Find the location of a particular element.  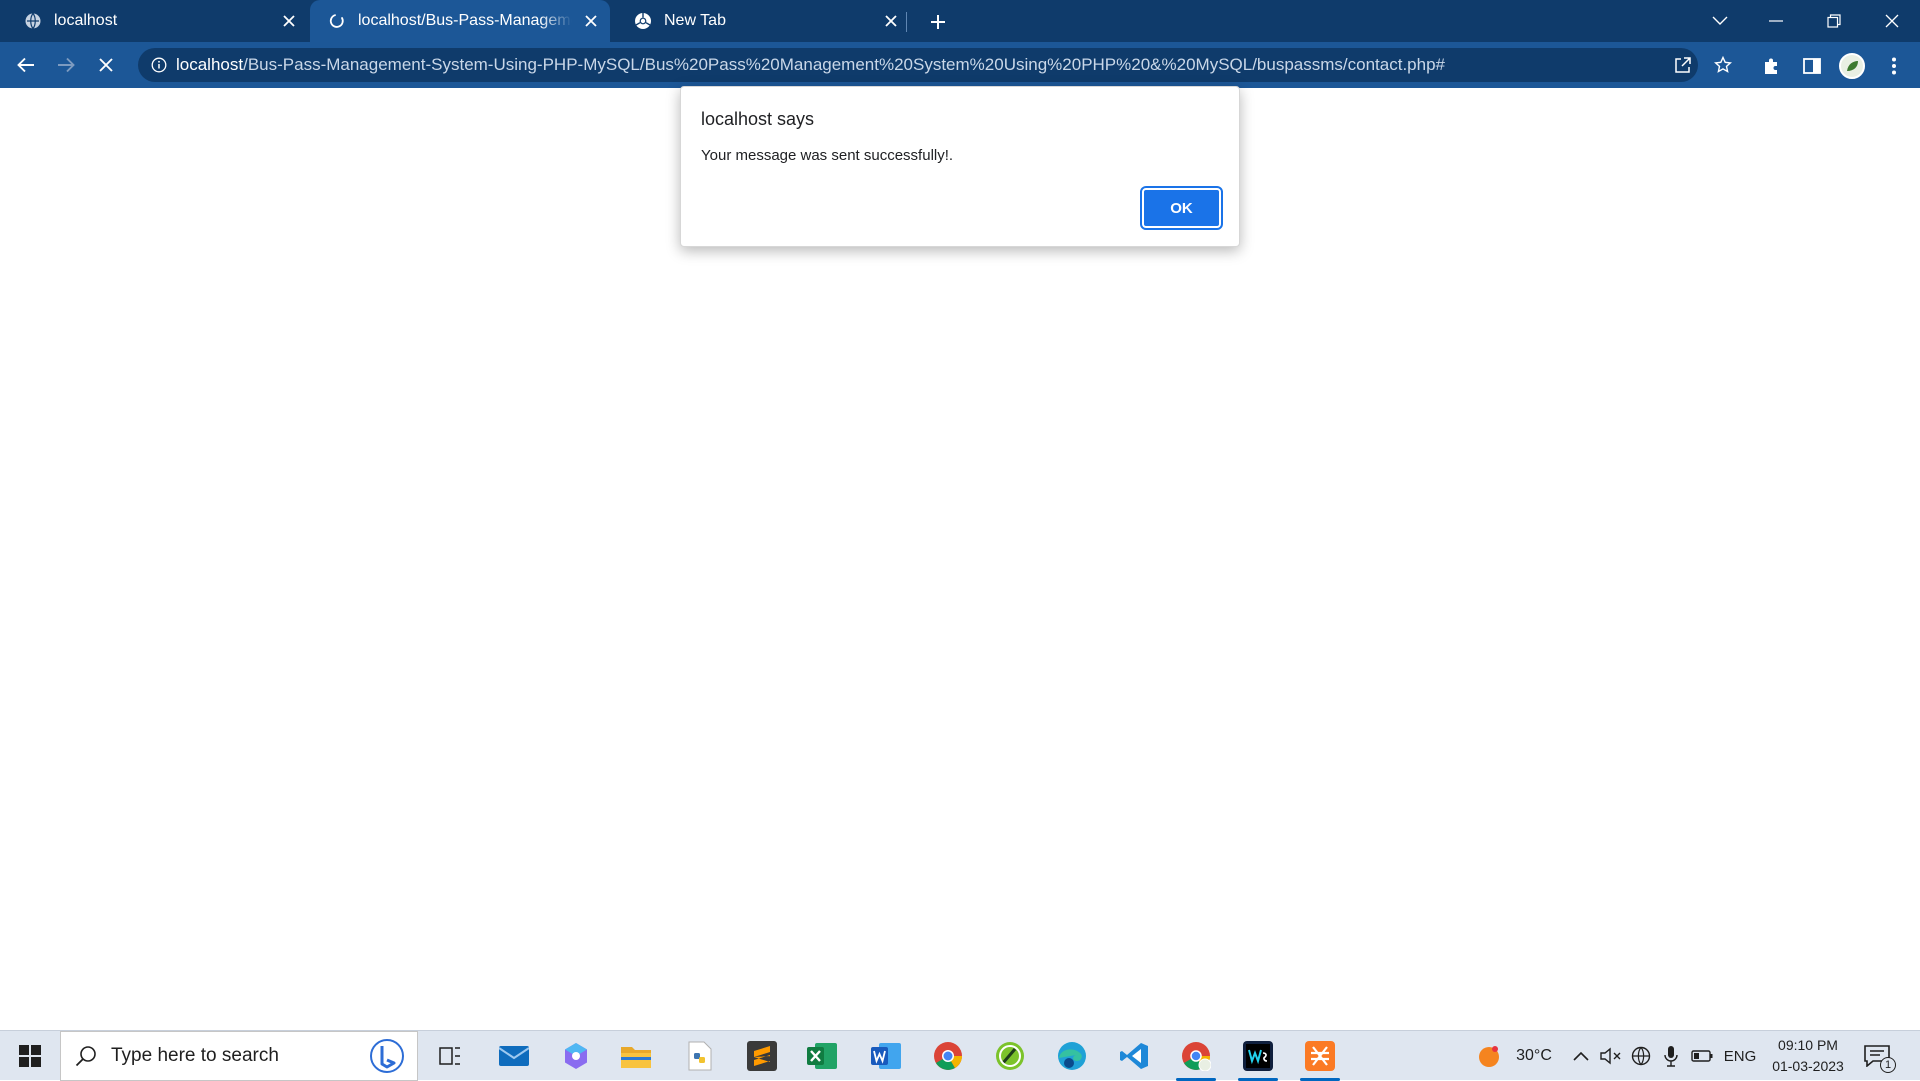

star-icon is located at coordinates (1723, 64).